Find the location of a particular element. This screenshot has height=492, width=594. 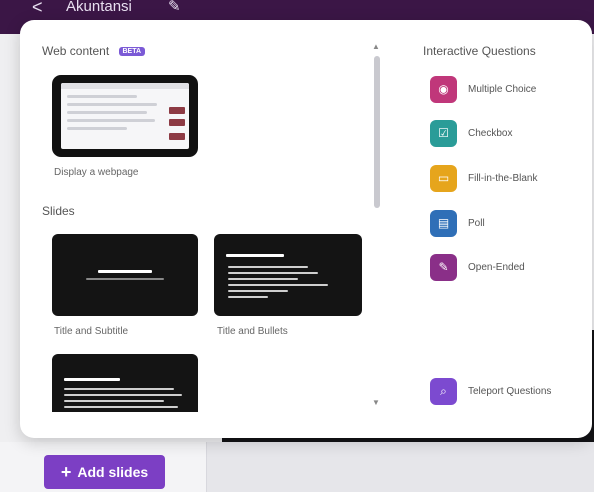

webpage-preview is located at coordinates (125, 116).